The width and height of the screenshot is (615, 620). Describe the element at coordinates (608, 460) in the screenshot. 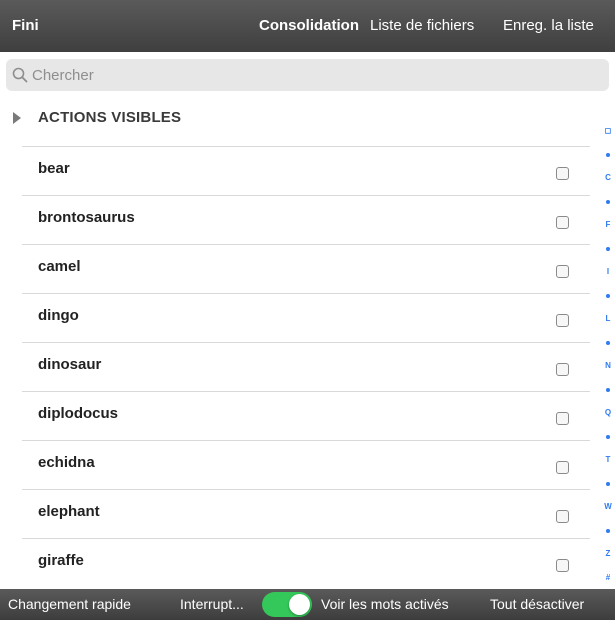

I see `index-letter: T` at that location.